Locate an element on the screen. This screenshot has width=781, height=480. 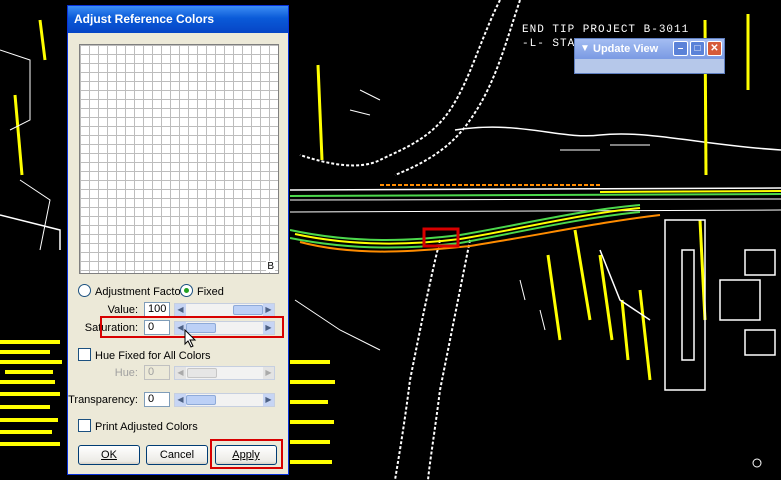
close-icon: ✕ is located at coordinates (714, 48).